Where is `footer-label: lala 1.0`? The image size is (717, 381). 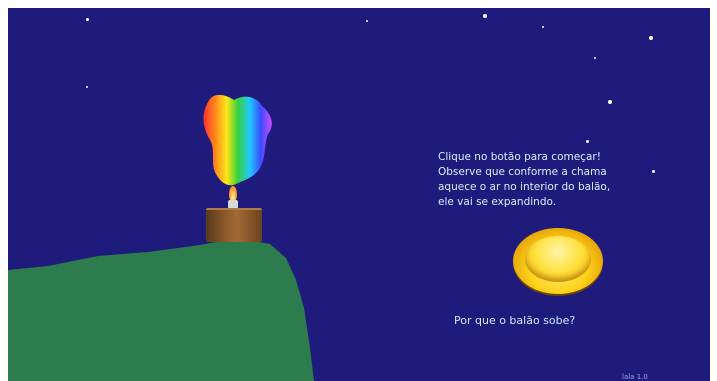 footer-label: lala 1.0 is located at coordinates (635, 377).